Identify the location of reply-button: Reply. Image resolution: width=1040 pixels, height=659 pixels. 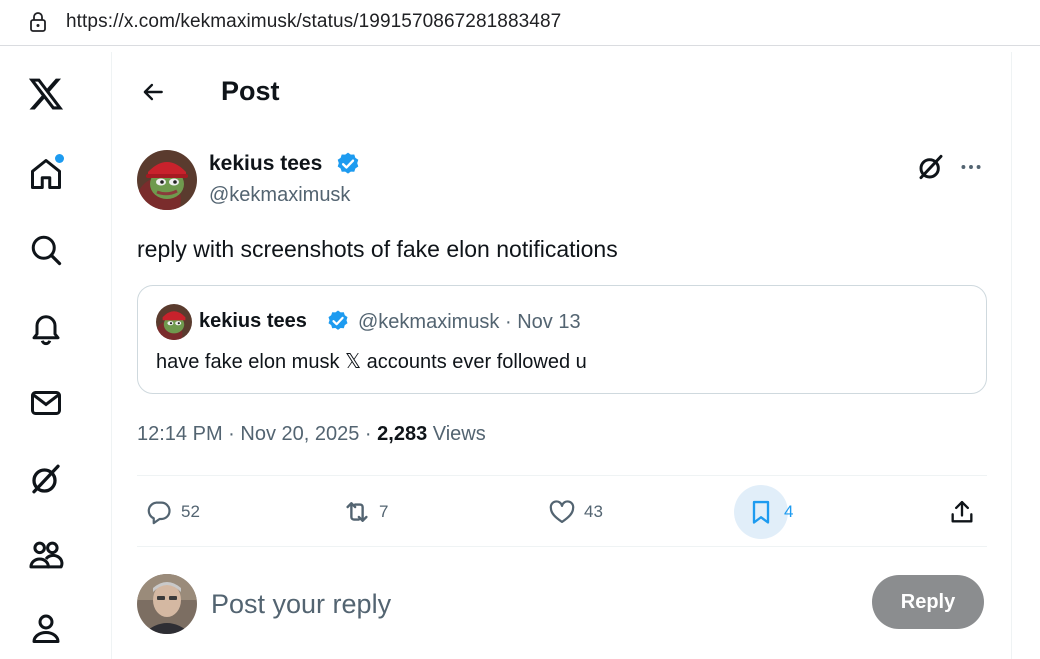
(928, 602).